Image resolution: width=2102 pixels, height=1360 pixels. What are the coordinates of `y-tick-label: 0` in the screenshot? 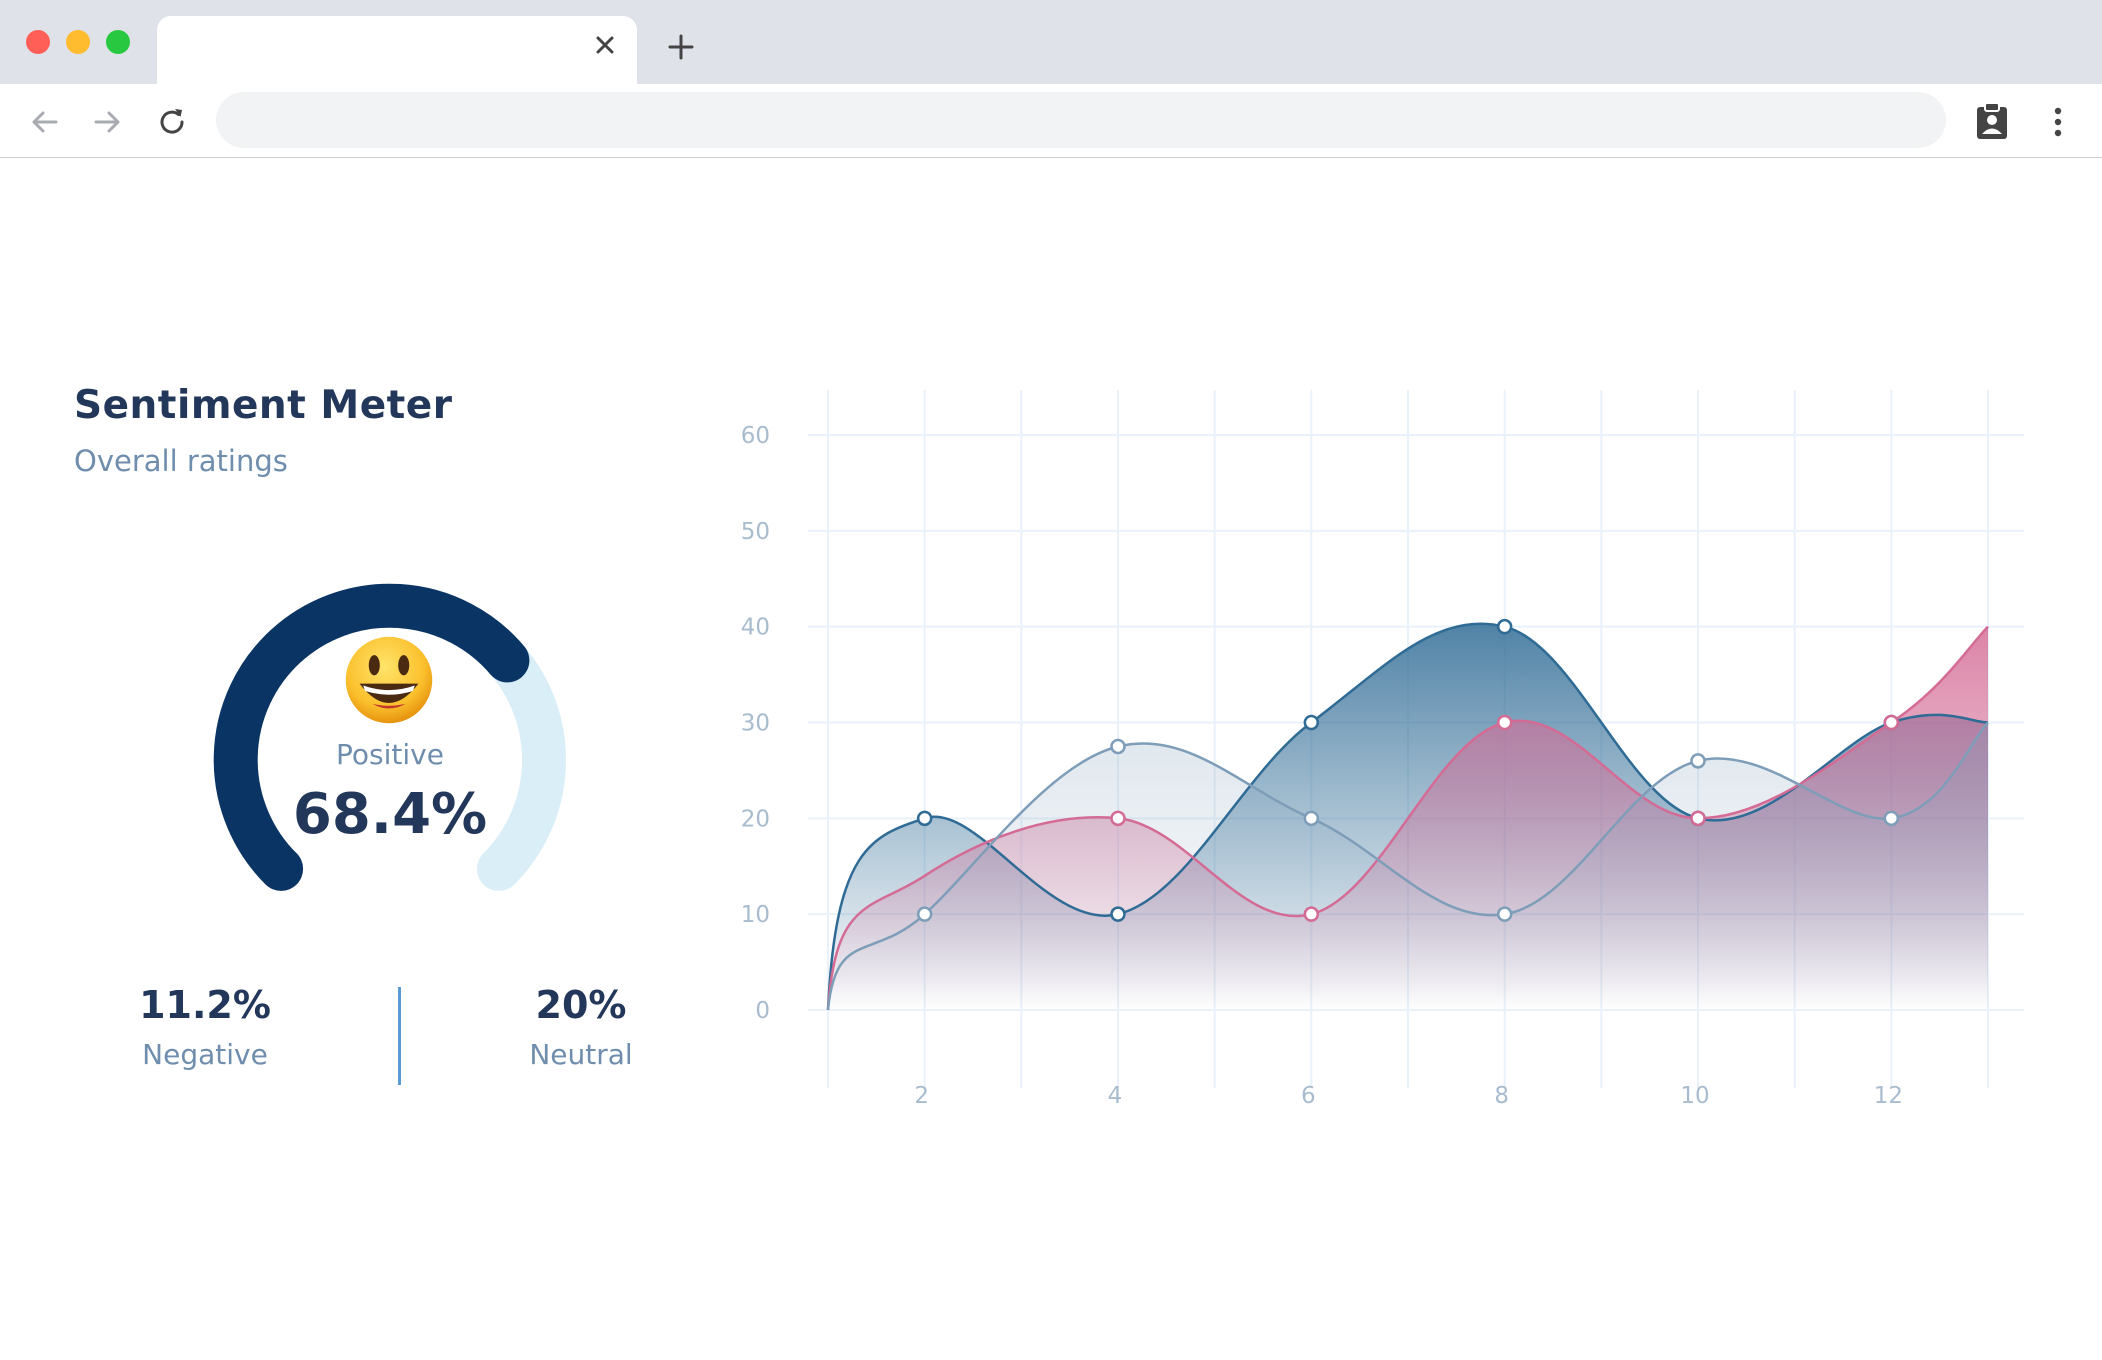 It's located at (762, 1011).